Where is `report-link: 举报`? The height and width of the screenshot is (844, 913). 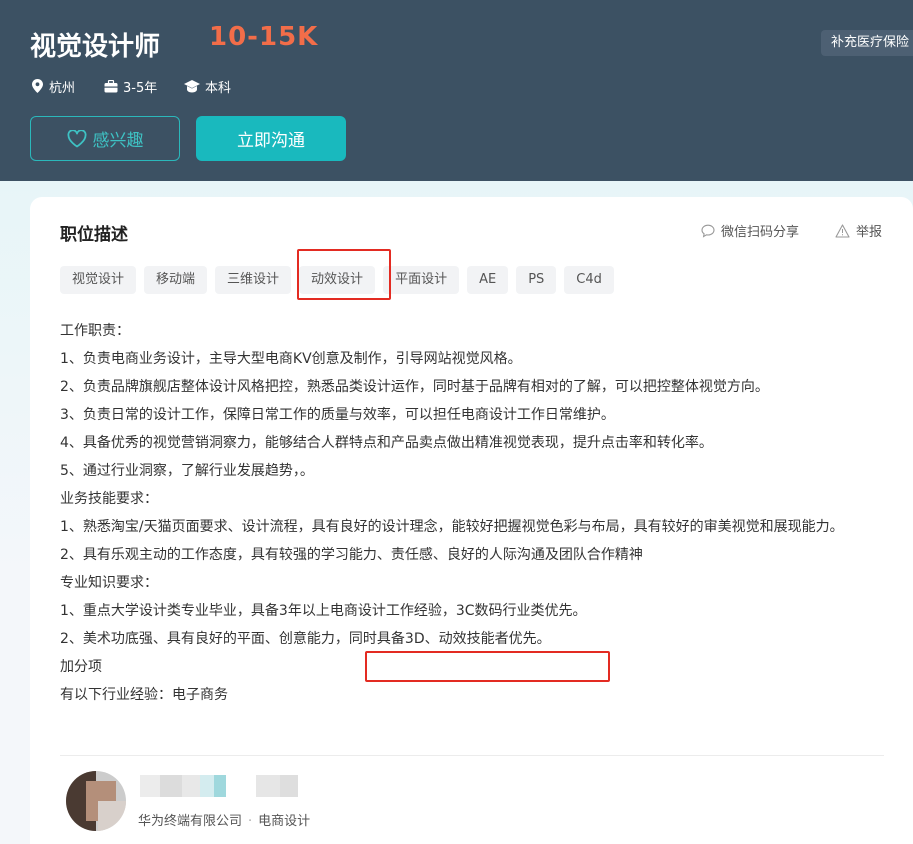 report-link: 举报 is located at coordinates (858, 230).